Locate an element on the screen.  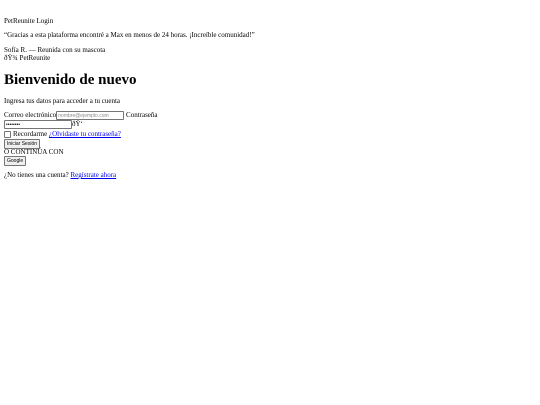
signup-link: Regístrate ahora is located at coordinates (93, 175).